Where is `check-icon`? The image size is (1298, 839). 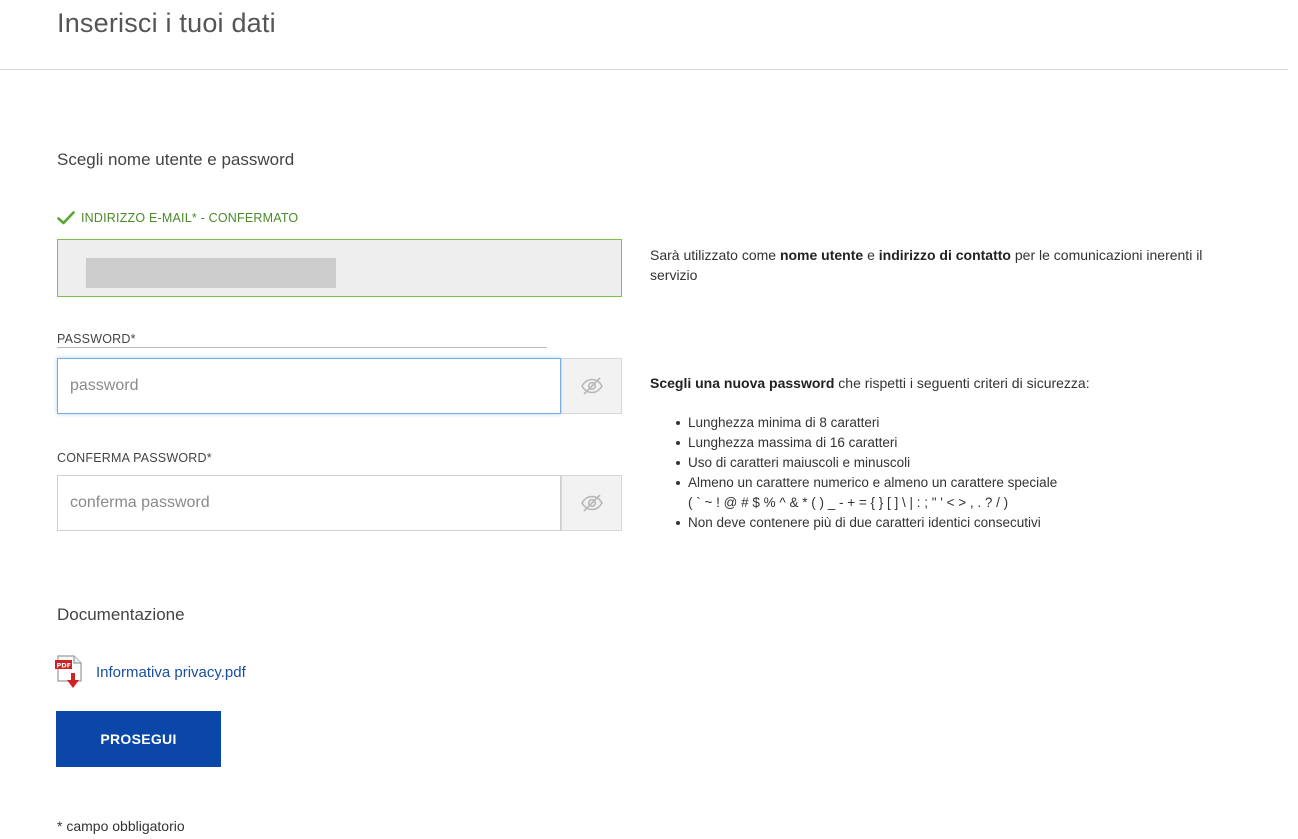 check-icon is located at coordinates (66, 218).